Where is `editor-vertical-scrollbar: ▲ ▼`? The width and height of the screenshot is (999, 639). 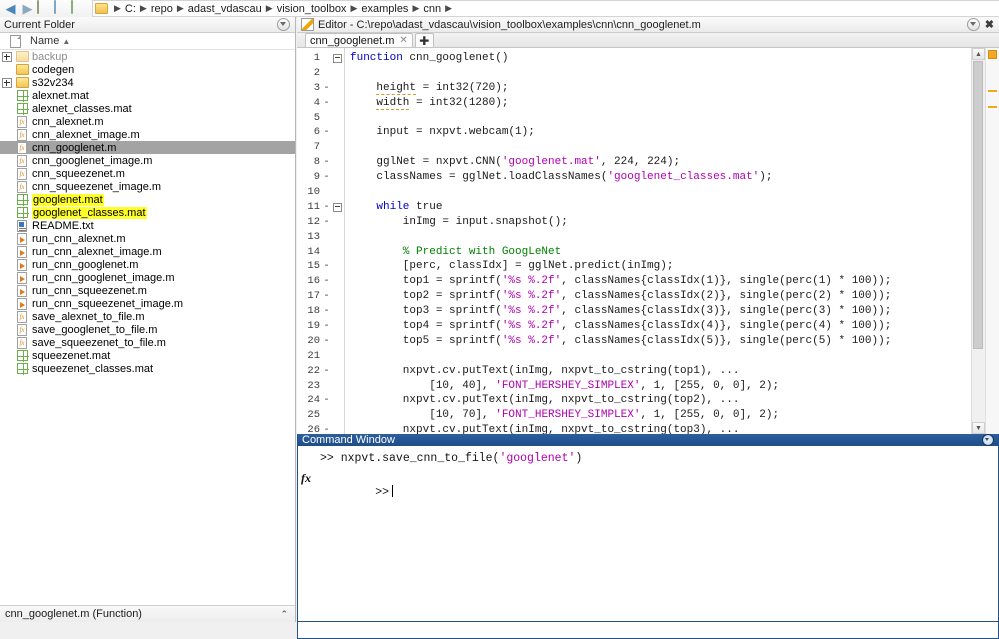 editor-vertical-scrollbar: ▲ ▼ is located at coordinates (978, 241).